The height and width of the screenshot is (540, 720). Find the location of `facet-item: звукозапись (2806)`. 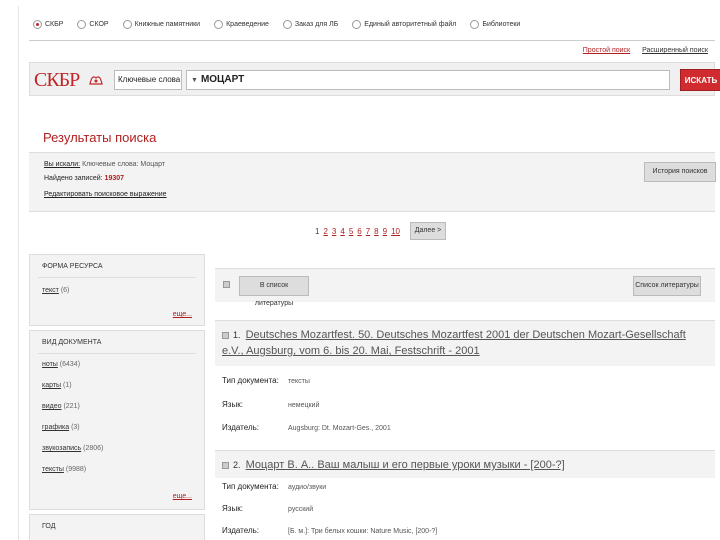

facet-item: звукозапись (2806) is located at coordinates (72, 448).